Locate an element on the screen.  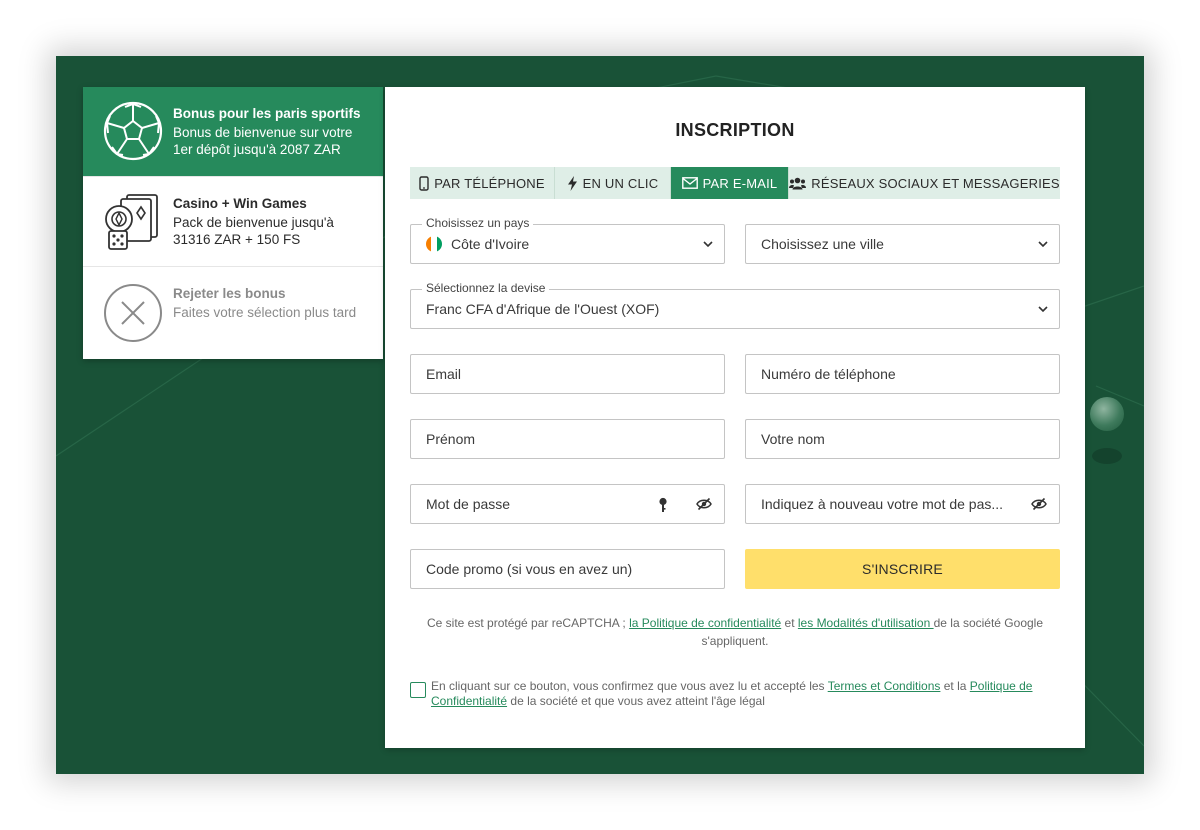
promo-code-field: Code promo (si vous en avez un) is located at coordinates (567, 569).